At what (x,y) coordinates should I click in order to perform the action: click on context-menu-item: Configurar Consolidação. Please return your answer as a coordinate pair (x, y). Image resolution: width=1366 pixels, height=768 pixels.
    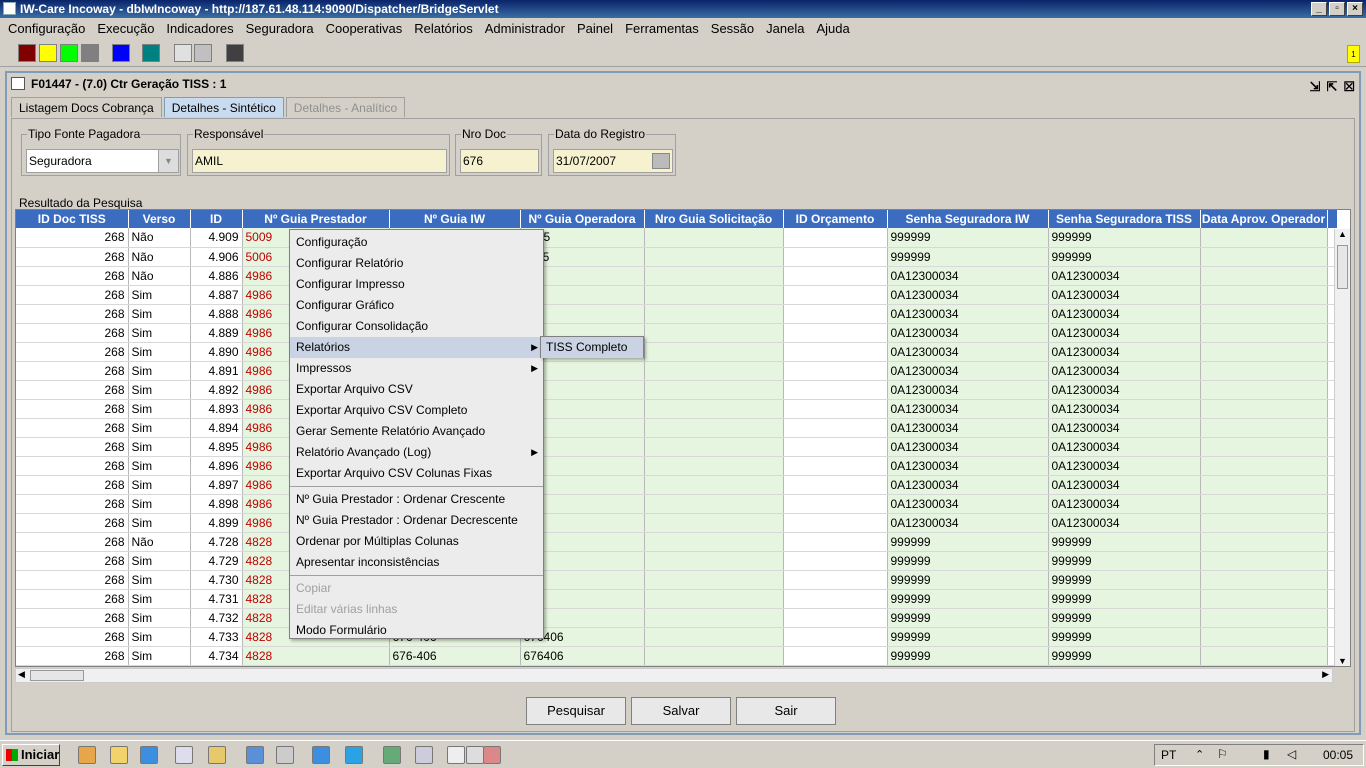
    Looking at the image, I should click on (416, 326).